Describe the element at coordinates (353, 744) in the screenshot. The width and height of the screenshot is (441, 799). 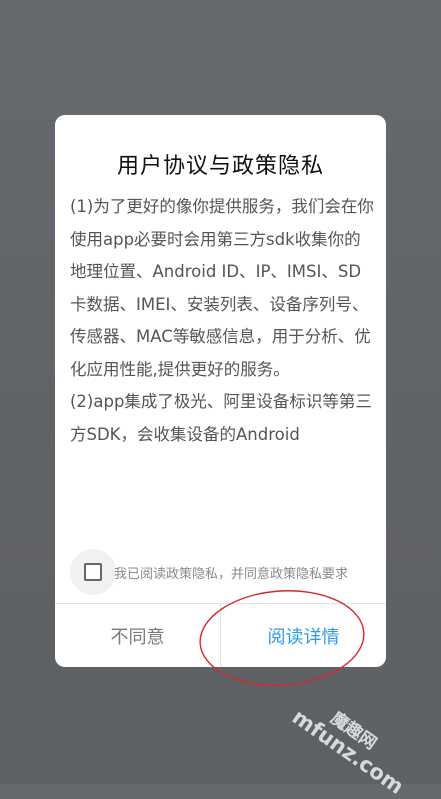
I see `watermark: 魔趣网 mfunz.com` at that location.